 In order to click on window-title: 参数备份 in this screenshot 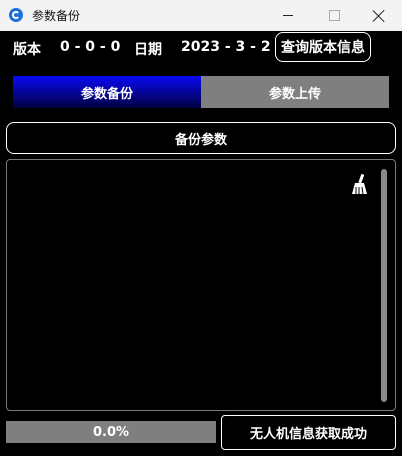, I will do `click(56, 16)`.